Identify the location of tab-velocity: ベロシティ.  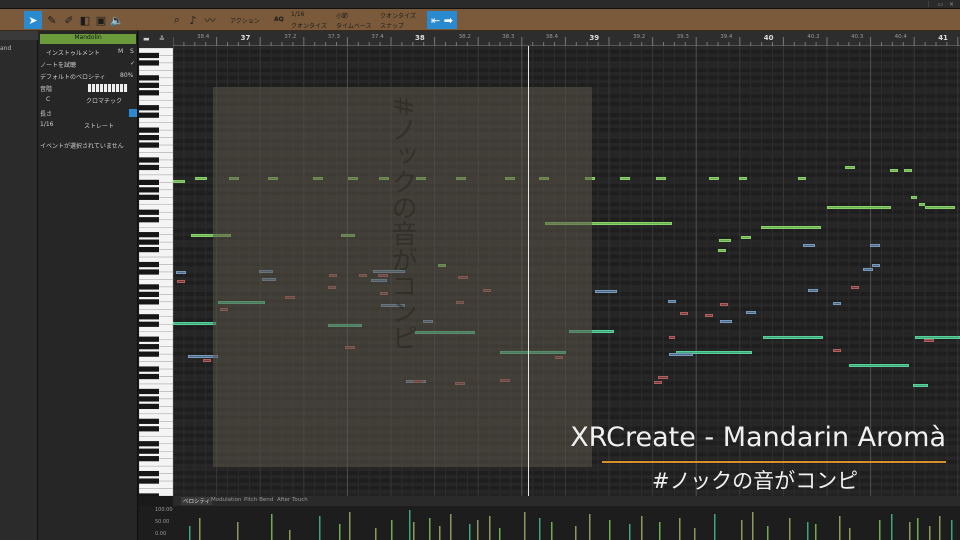
(197, 501).